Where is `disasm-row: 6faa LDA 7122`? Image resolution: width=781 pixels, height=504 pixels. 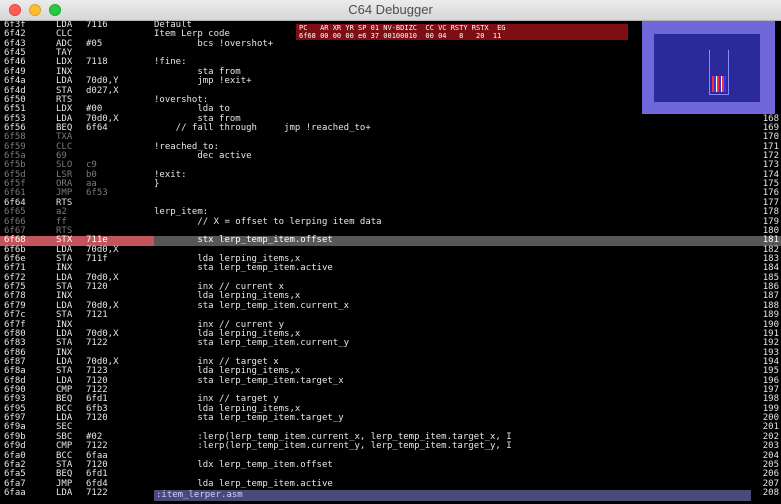
disasm-row: 6faa LDA 7122 is located at coordinates (77, 492).